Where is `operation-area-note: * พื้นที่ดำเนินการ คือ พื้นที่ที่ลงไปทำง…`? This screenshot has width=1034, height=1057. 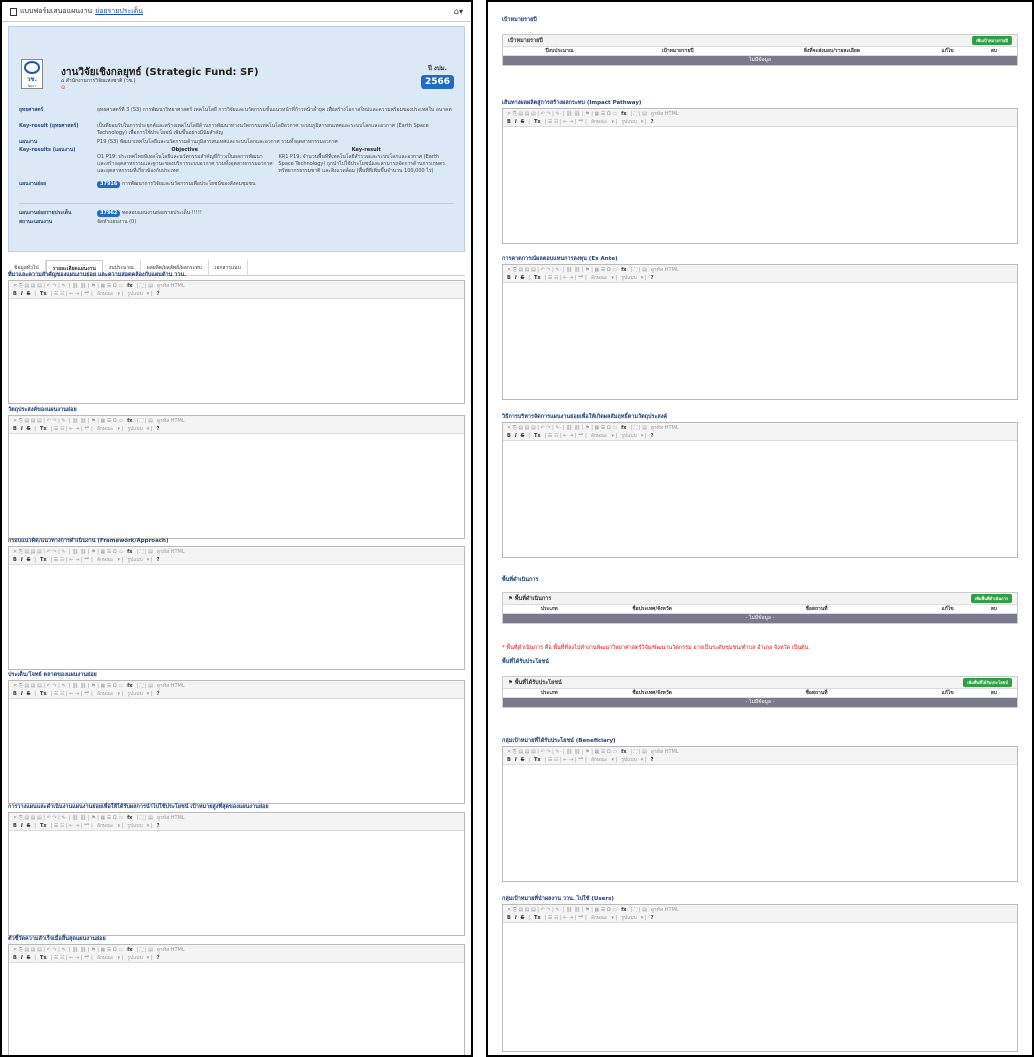
operation-area-note: * พื้นที่ดำเนินการ คือ พื้นที่ที่ลงไปทำง… is located at coordinates (655, 648).